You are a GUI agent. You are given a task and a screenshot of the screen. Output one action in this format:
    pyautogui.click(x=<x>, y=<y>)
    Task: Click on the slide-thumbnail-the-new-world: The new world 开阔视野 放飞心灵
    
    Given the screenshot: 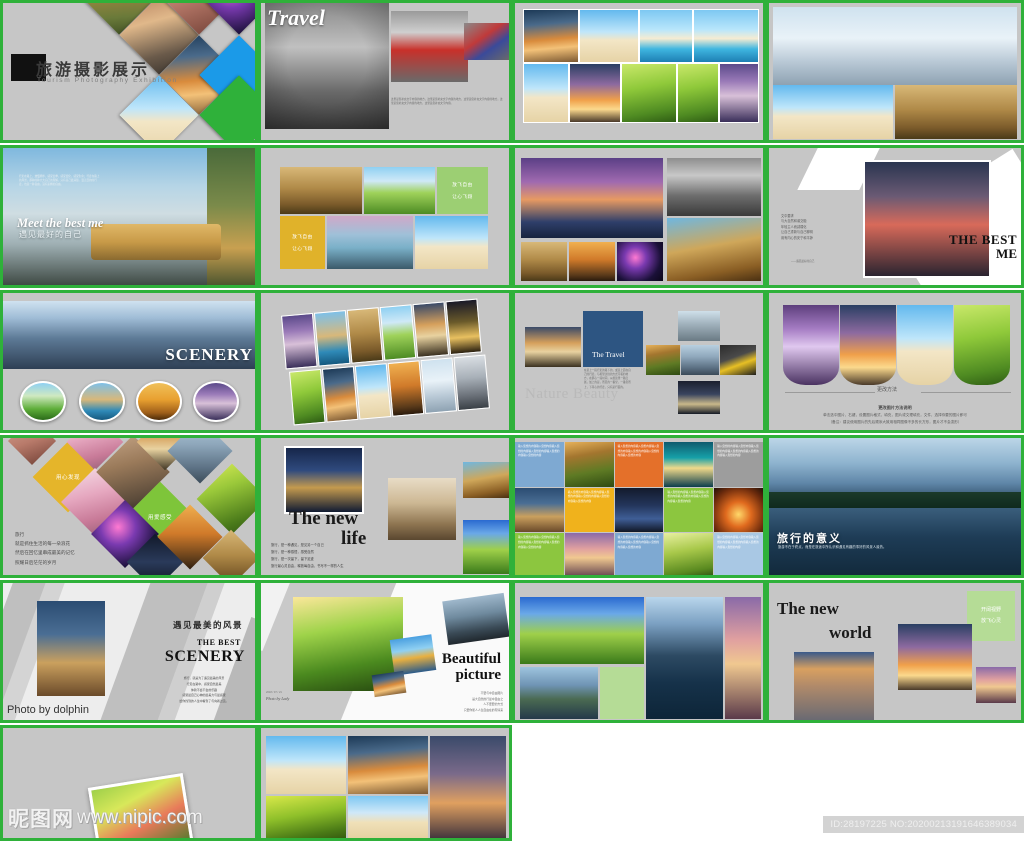 What is the action you would take?
    pyautogui.click(x=895, y=651)
    